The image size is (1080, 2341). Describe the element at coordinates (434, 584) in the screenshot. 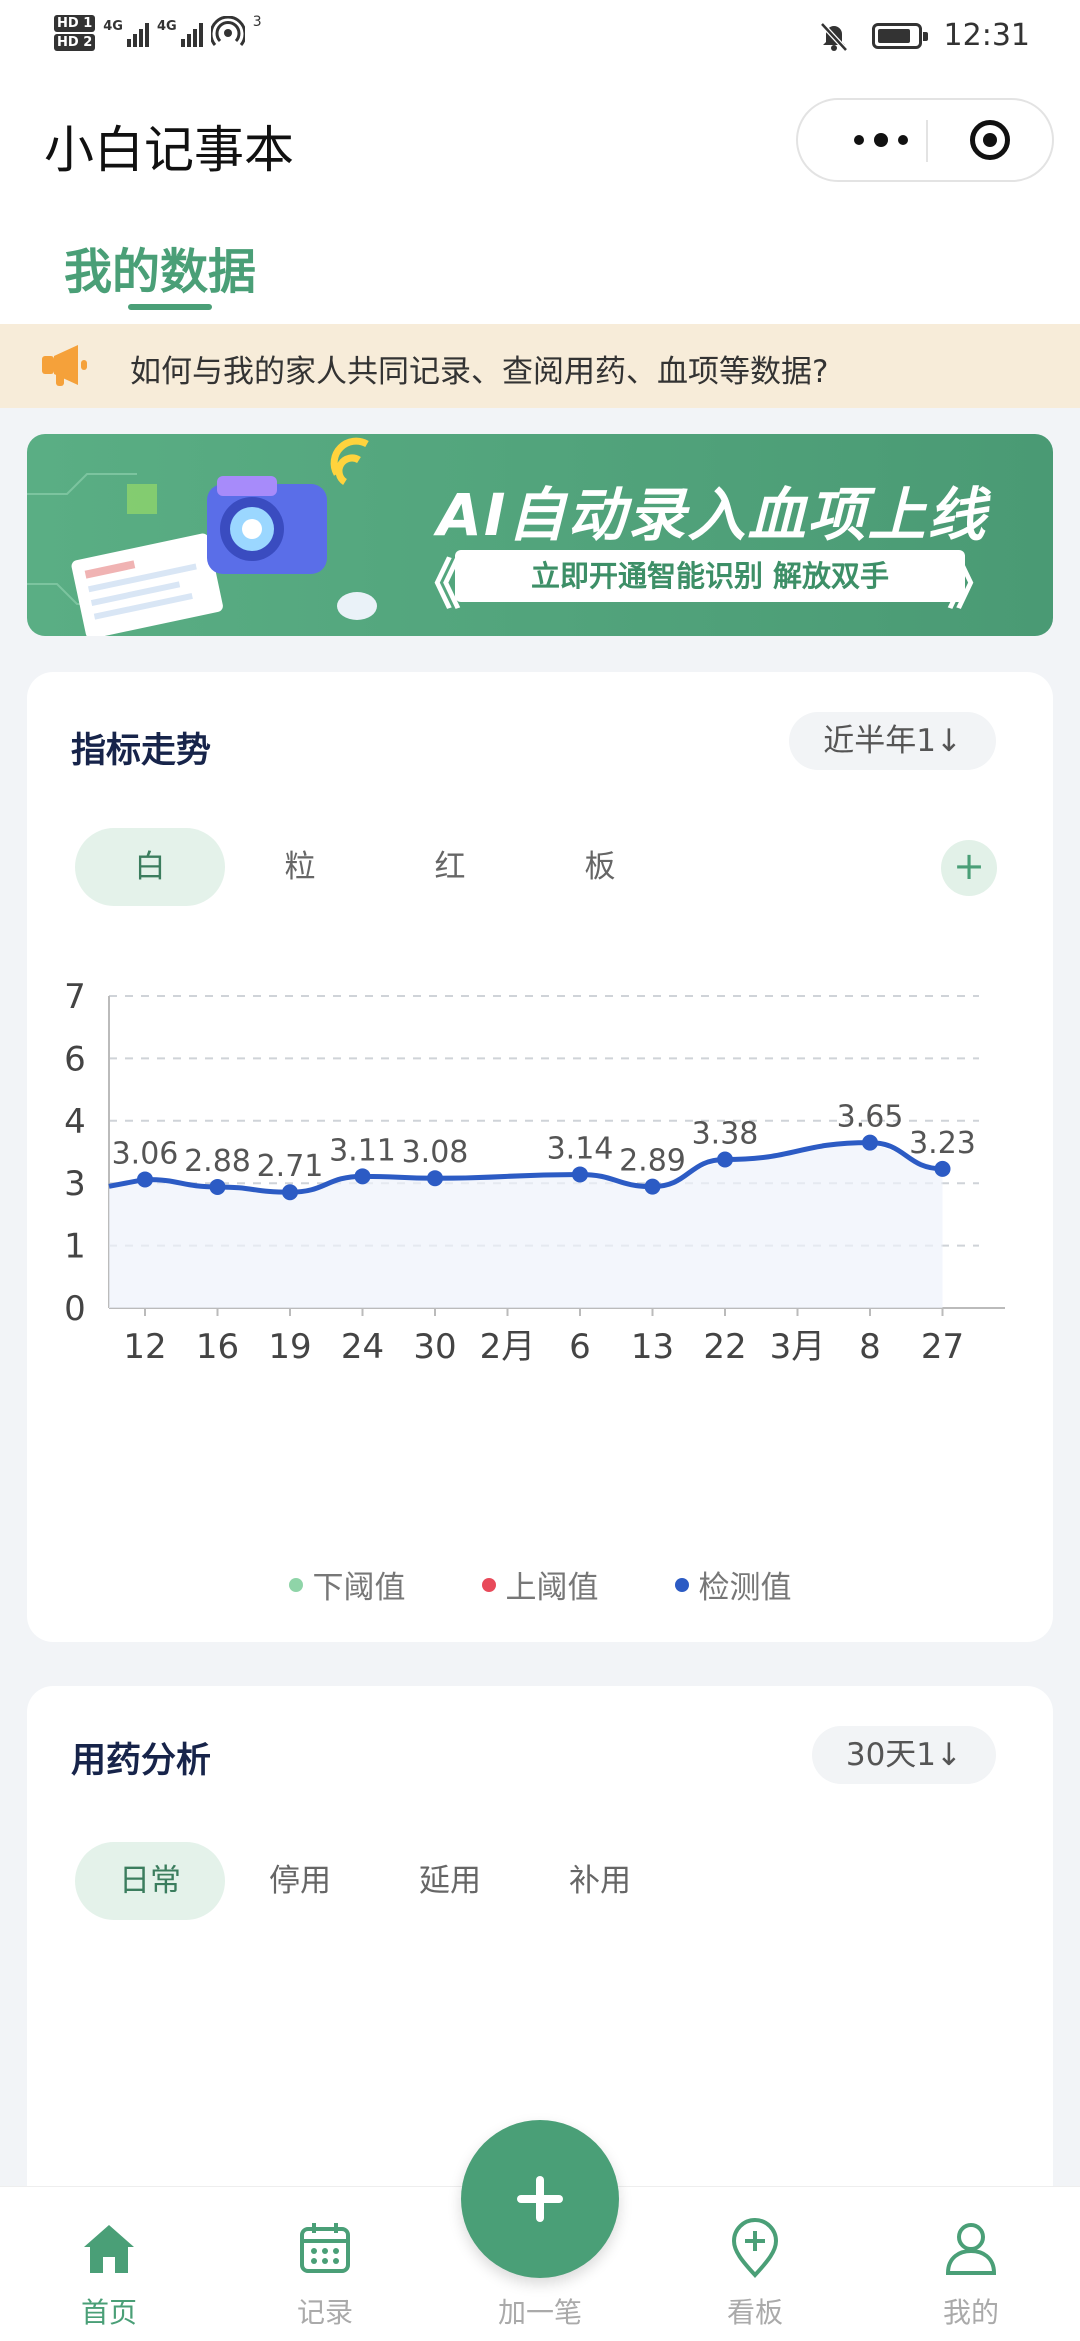

I see `banner-chevron-left: 《` at that location.